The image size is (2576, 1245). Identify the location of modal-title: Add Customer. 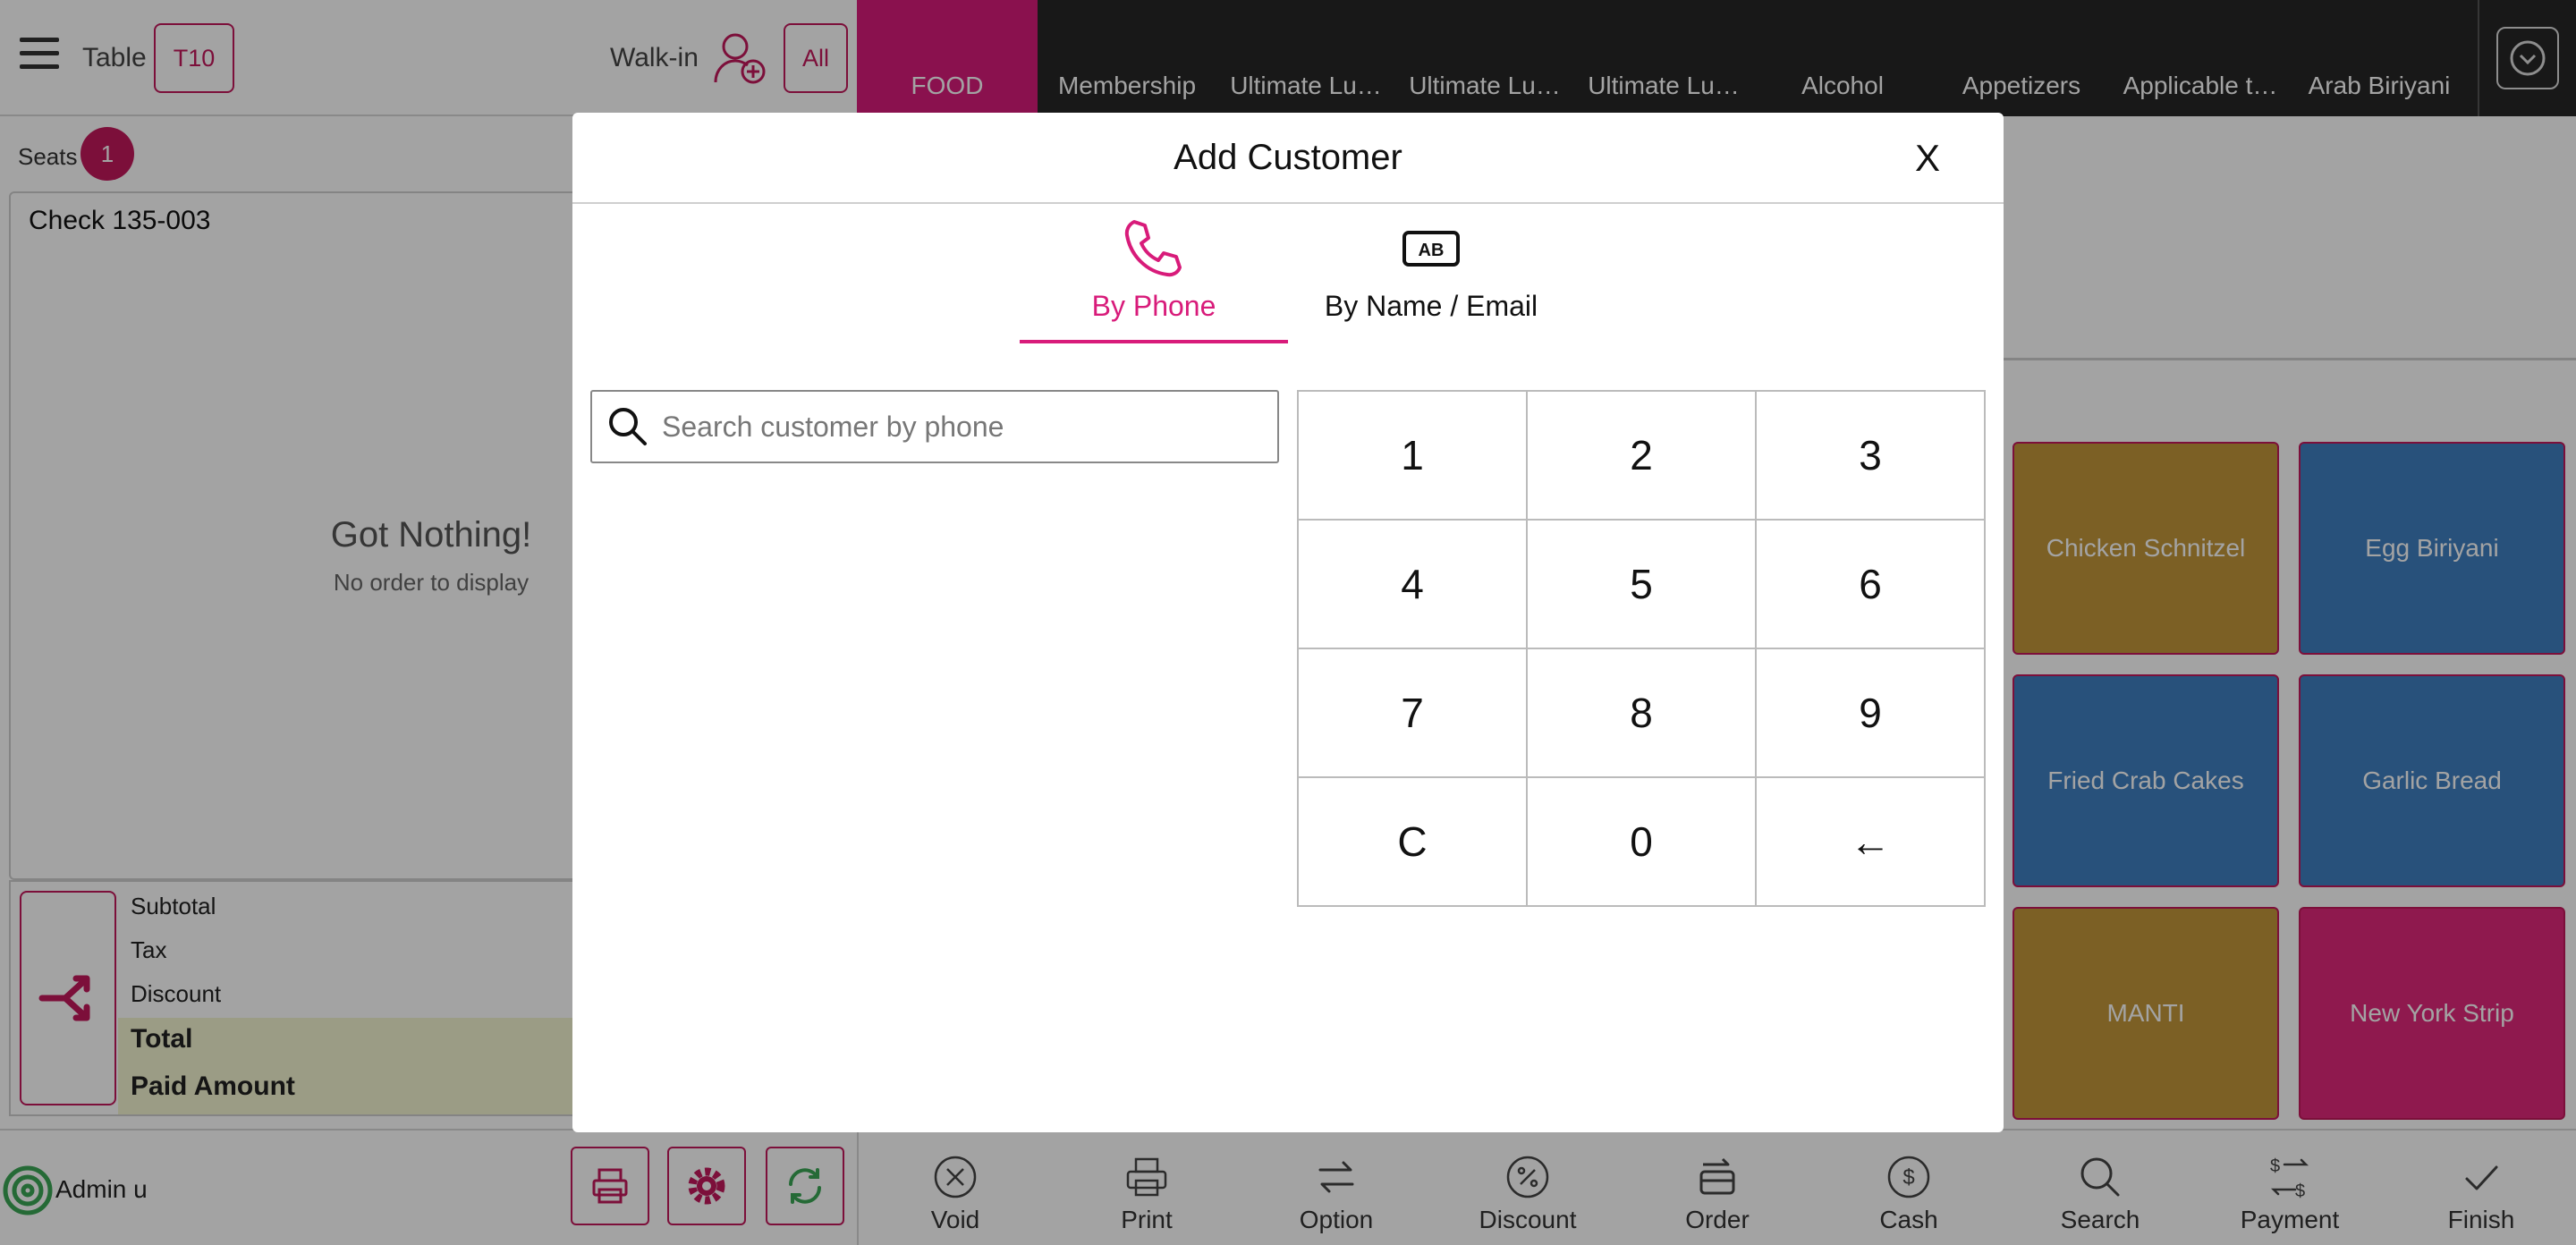
(1288, 157).